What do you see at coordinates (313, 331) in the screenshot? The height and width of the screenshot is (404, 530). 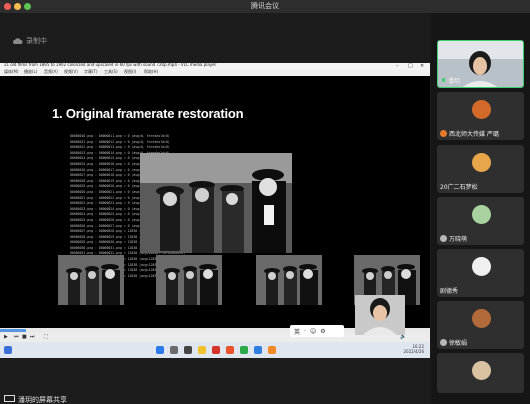 I see `emoji-icon: ☺` at bounding box center [313, 331].